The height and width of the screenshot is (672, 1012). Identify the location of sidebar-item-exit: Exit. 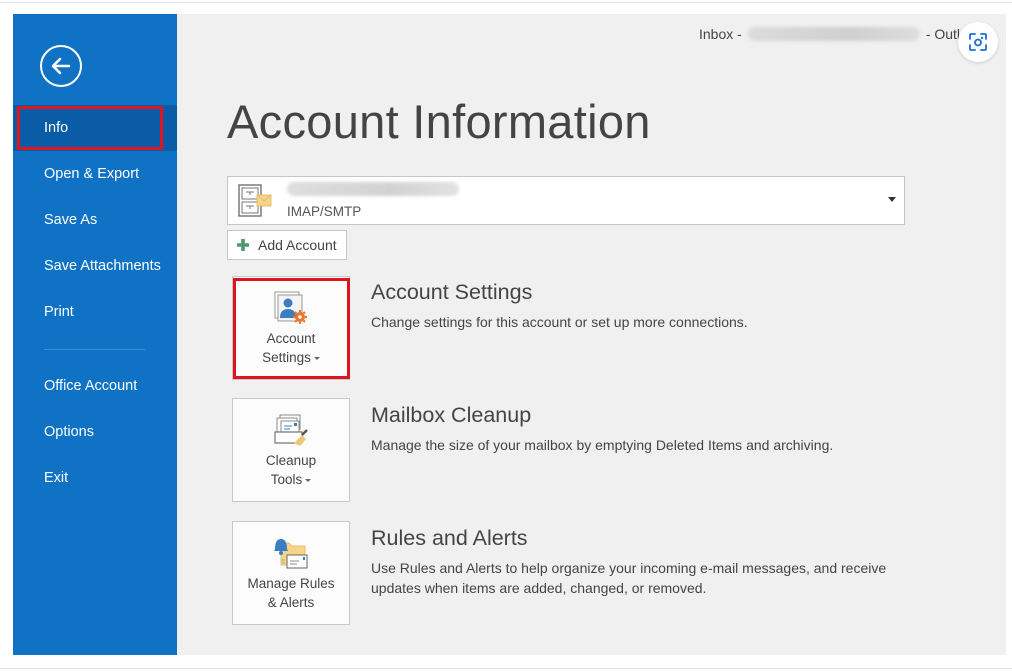
(95, 478).